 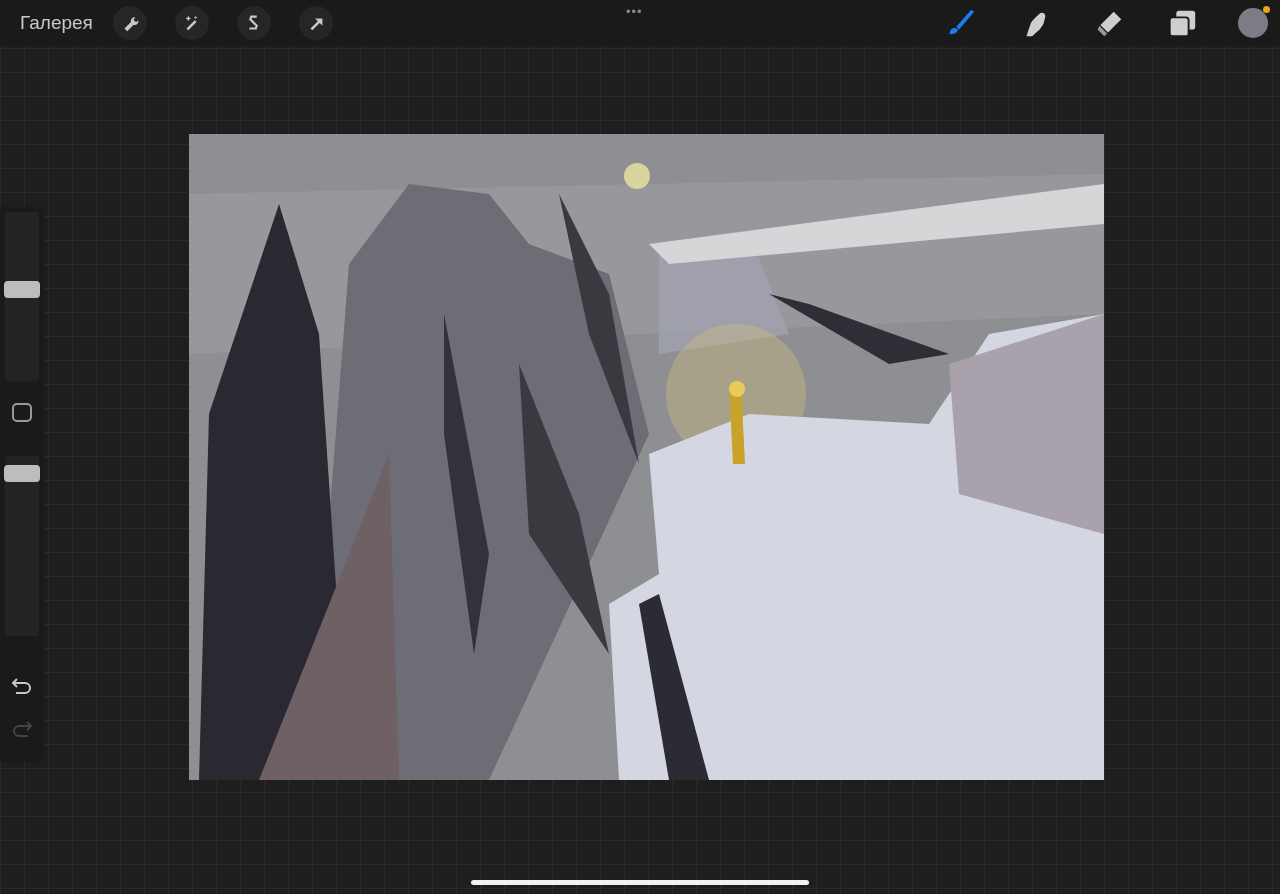 What do you see at coordinates (191, 23) in the screenshot?
I see `wand-button` at bounding box center [191, 23].